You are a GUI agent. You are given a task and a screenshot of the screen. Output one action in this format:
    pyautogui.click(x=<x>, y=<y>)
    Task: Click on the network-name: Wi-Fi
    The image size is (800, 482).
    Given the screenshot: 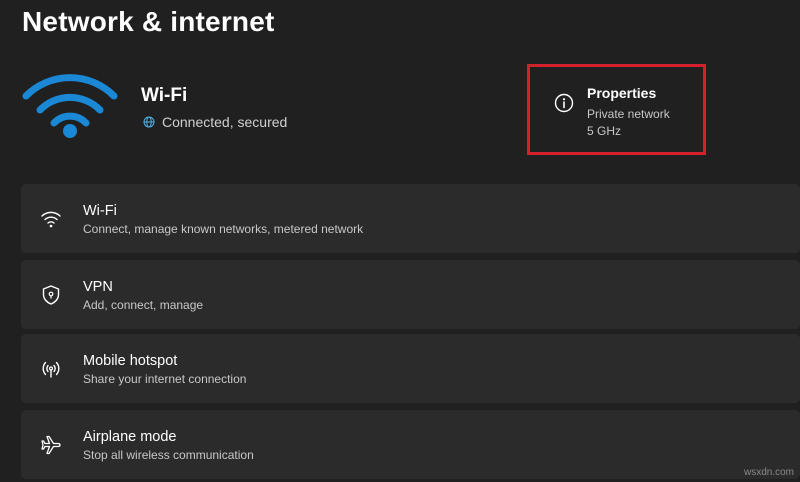 What is the action you would take?
    pyautogui.click(x=164, y=95)
    